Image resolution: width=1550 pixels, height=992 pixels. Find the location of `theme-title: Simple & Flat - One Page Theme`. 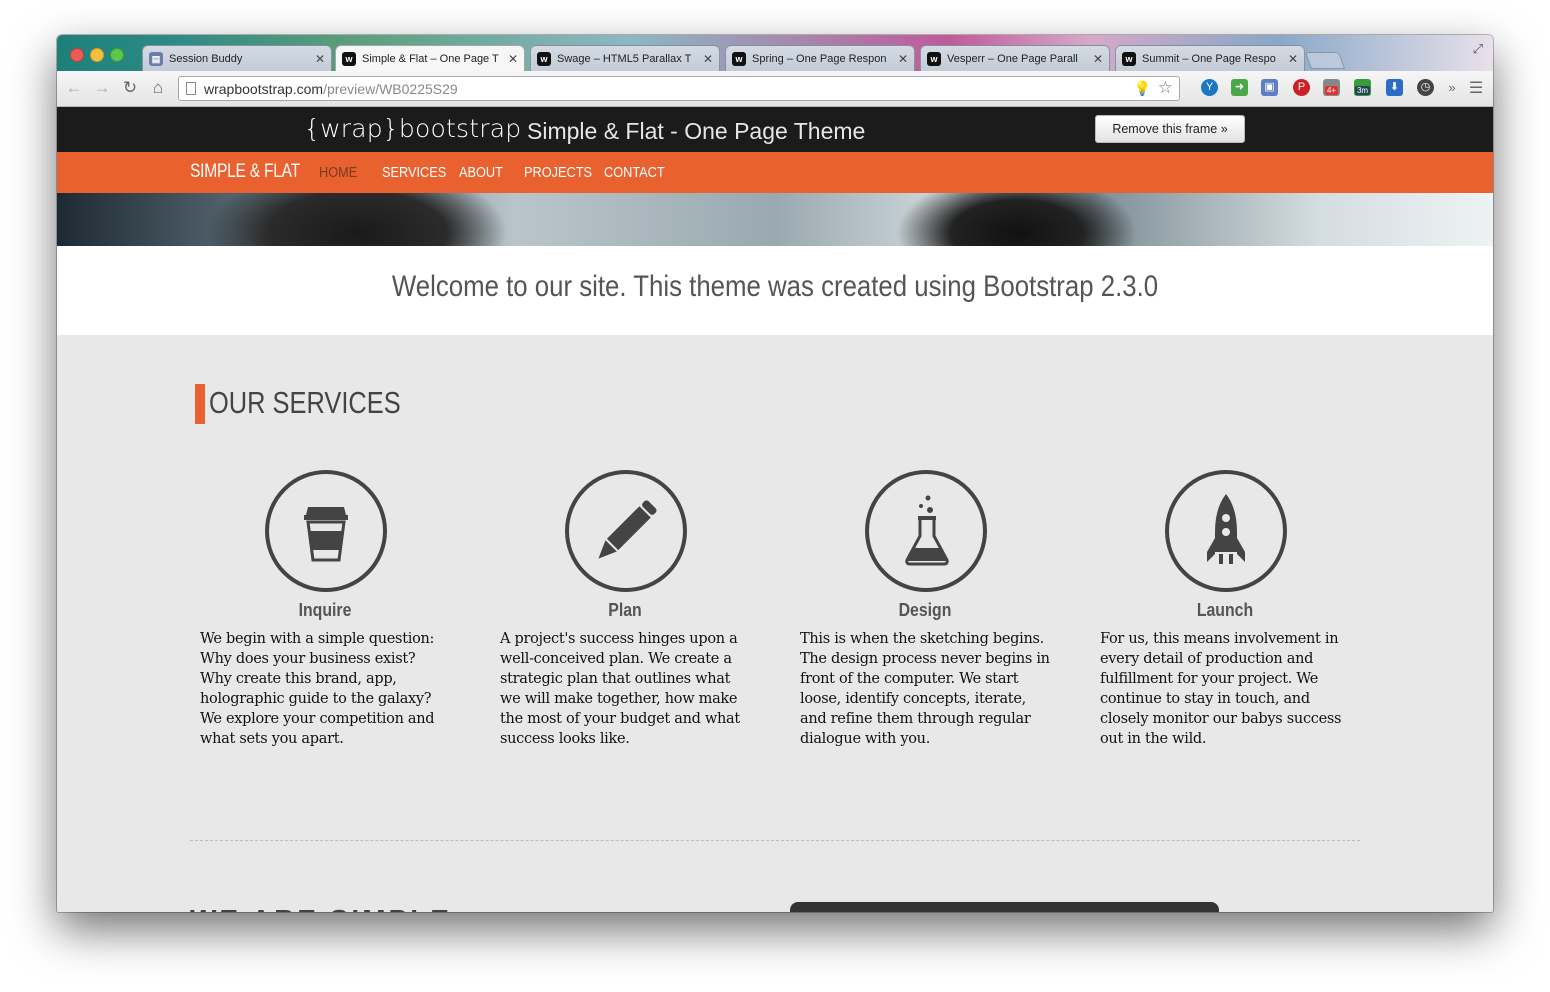

theme-title: Simple & Flat - One Page Theme is located at coordinates (696, 131).